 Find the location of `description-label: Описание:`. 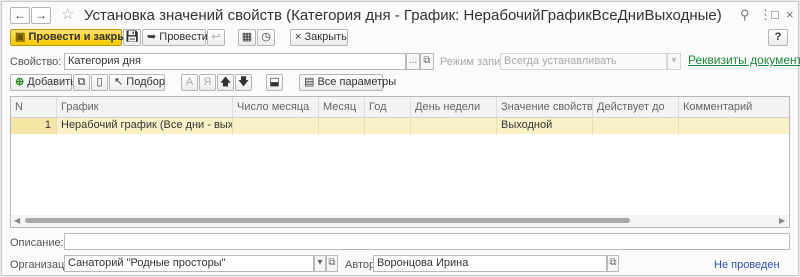

description-label: Описание: is located at coordinates (37, 243).